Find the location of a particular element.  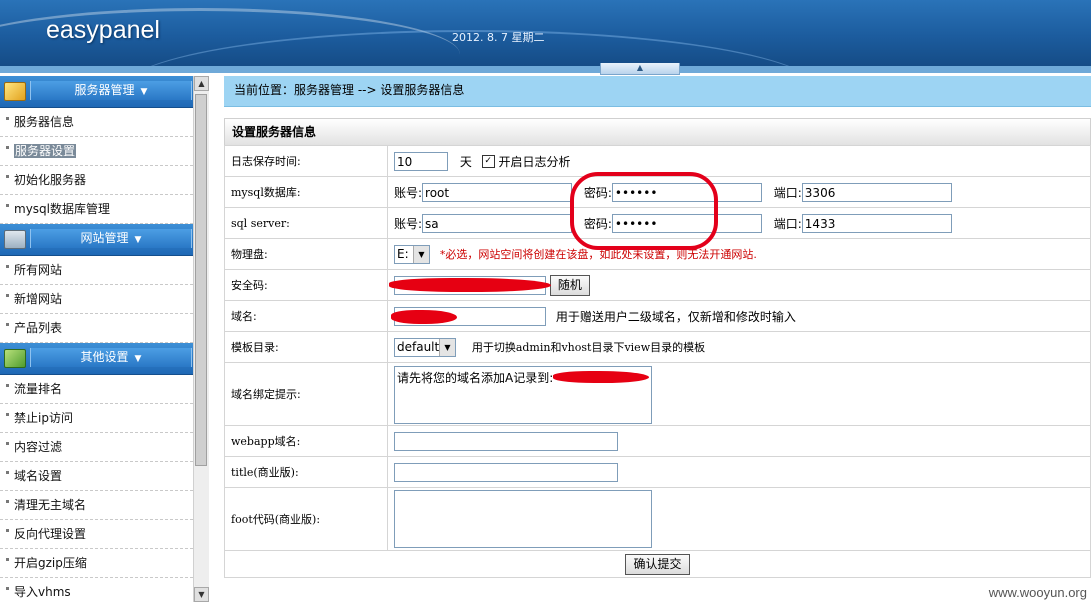

form-row-bind-tip: 域名绑定提示: 请先将您的域名添加A记录到: is located at coordinates (657, 394).